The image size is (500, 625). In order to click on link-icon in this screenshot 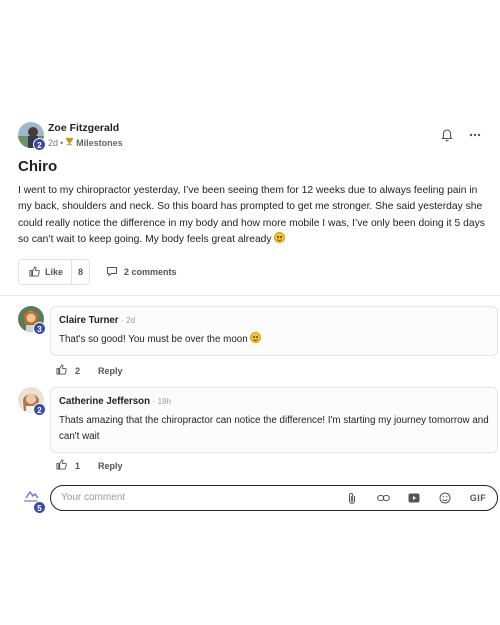, I will do `click(383, 498)`.